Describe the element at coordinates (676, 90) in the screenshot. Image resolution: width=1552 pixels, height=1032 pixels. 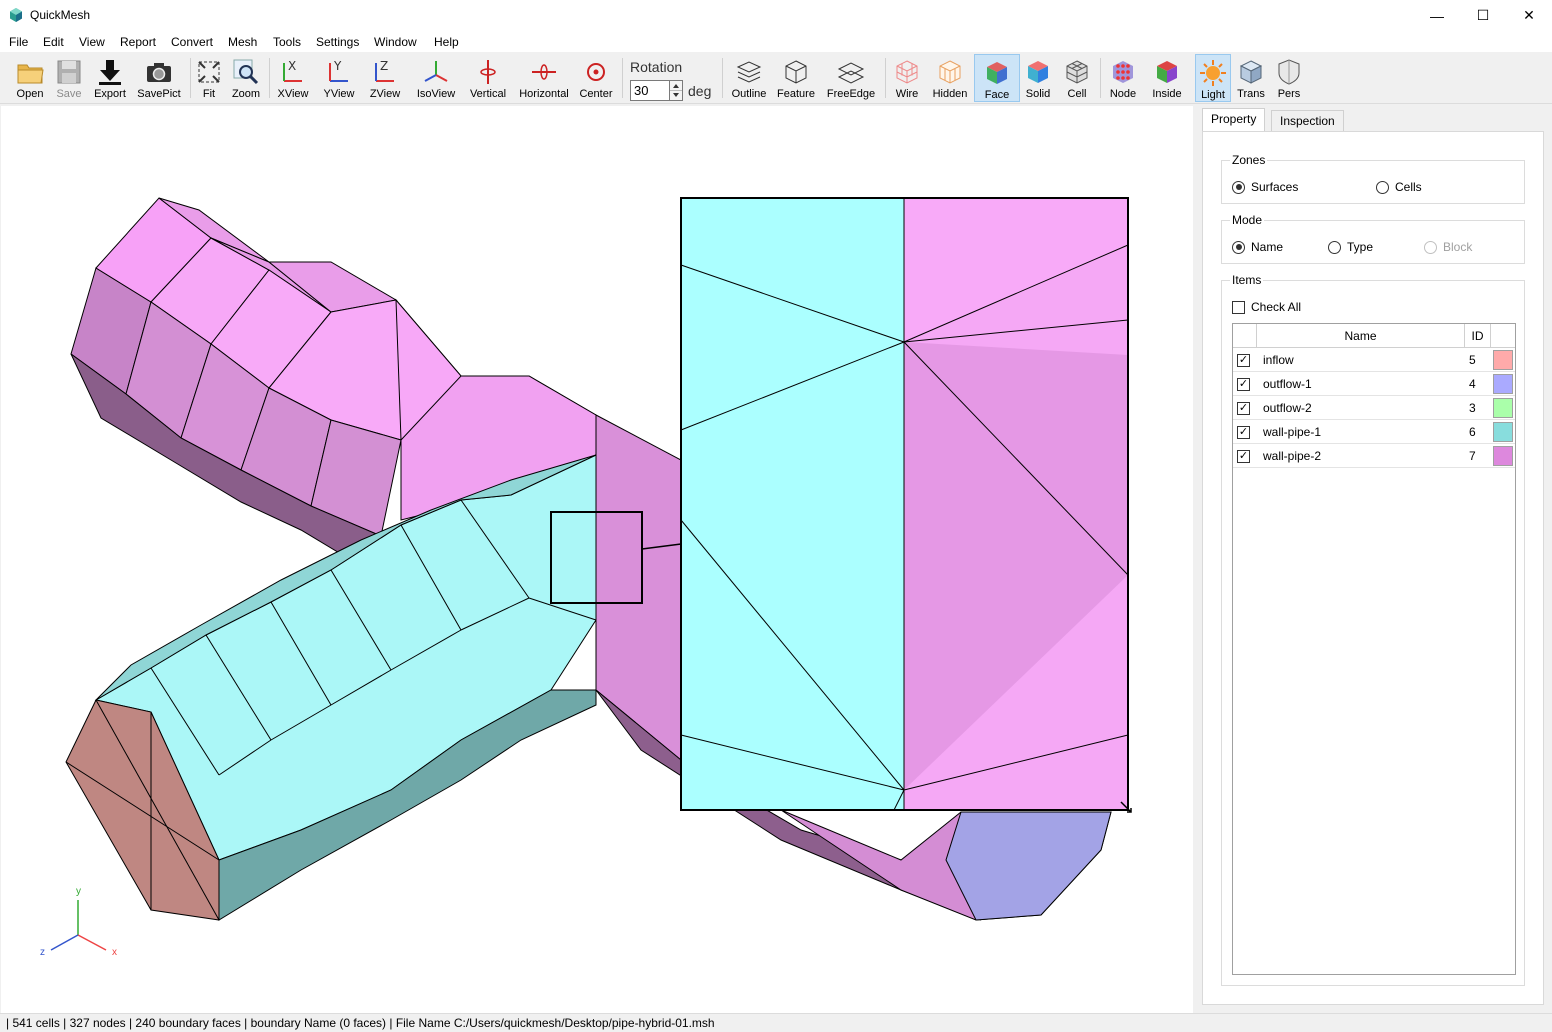
I see `rotation-spinner` at that location.